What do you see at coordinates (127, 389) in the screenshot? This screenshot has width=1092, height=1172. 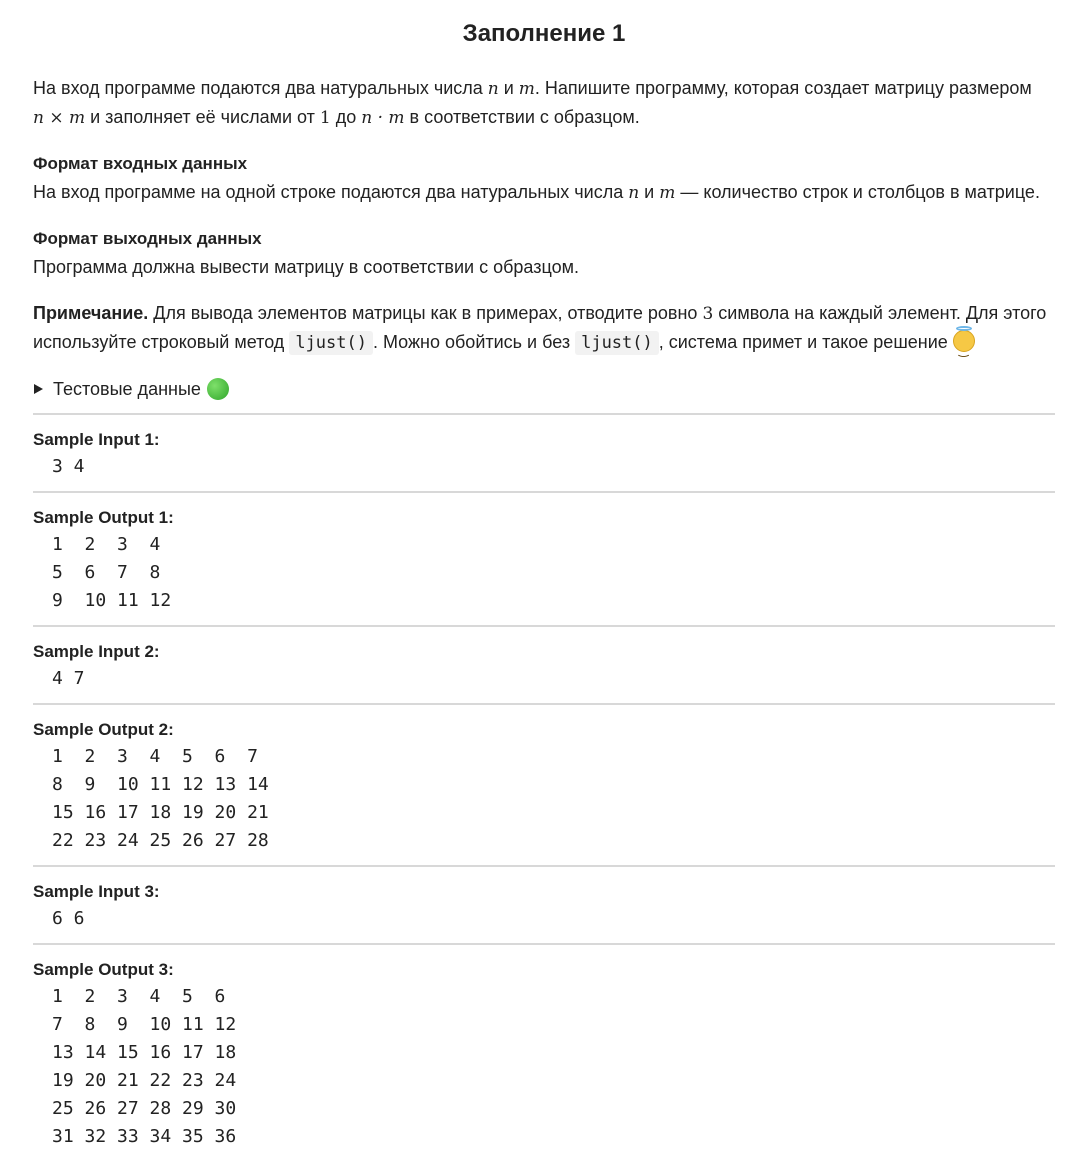 I see `test-data-label: Тестовые данные` at bounding box center [127, 389].